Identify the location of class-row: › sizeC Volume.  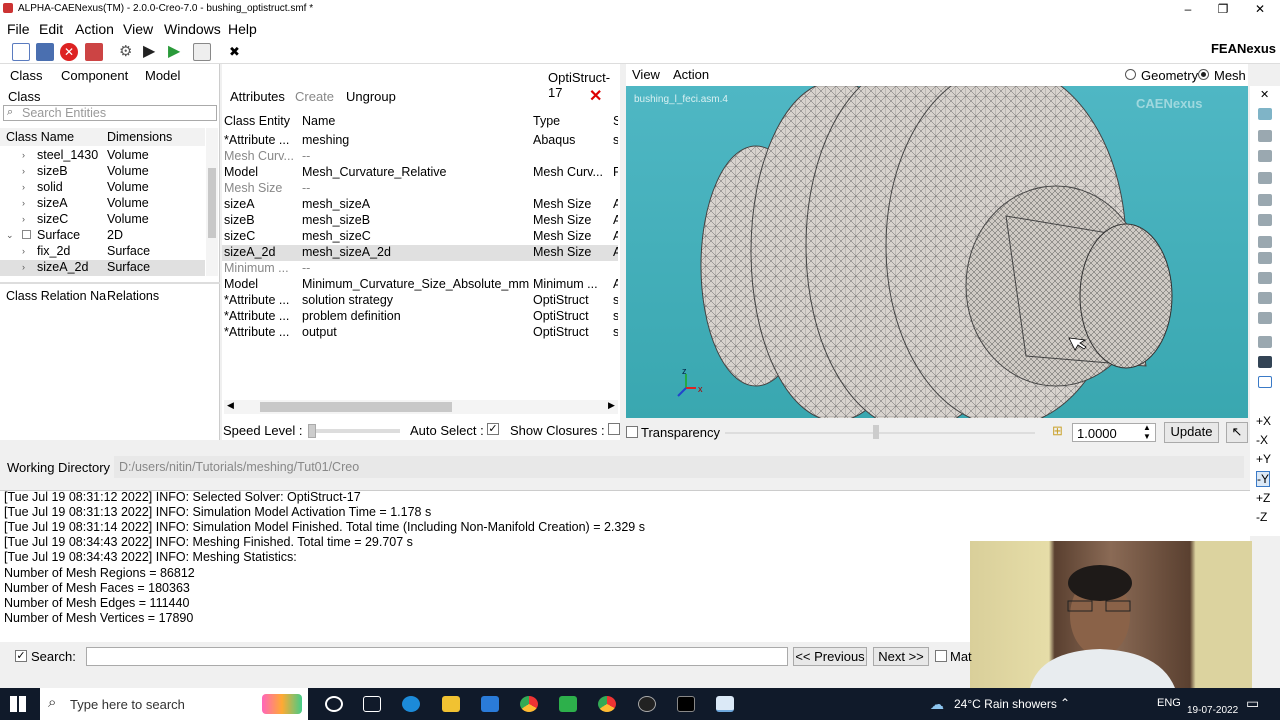
(102, 220).